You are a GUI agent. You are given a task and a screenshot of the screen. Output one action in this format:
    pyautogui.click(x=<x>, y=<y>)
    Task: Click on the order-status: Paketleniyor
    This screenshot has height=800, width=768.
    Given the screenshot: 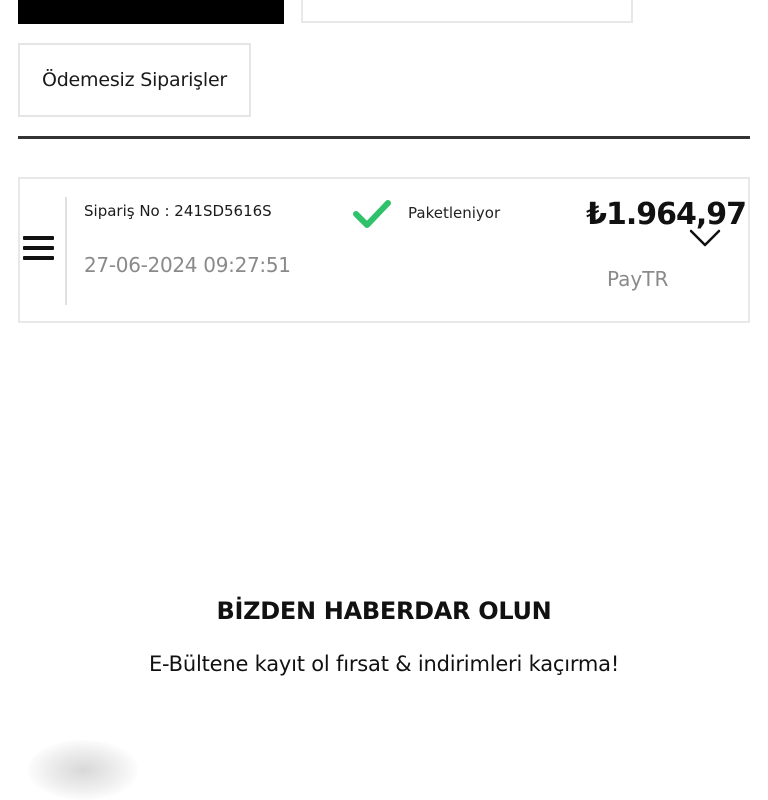 What is the action you would take?
    pyautogui.click(x=454, y=213)
    